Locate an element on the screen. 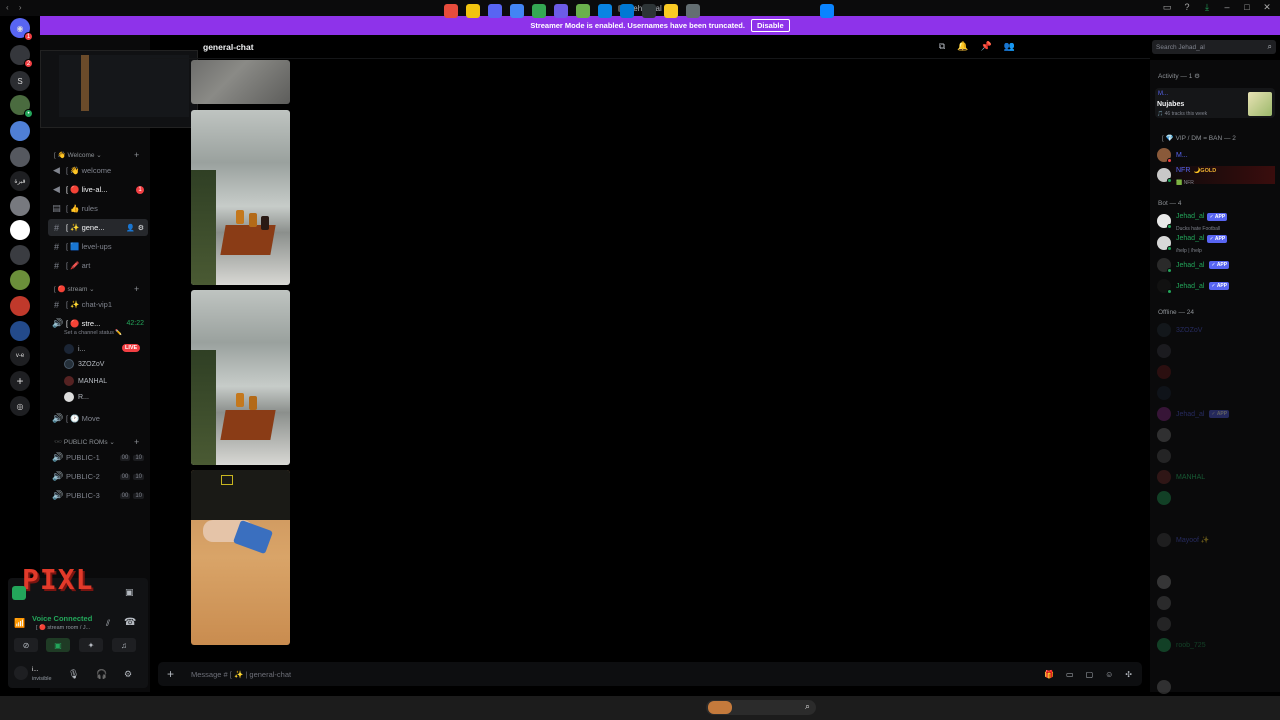 This screenshot has height=720, width=1280. member-row: Mayoof ✨ is located at coordinates (1183, 540).